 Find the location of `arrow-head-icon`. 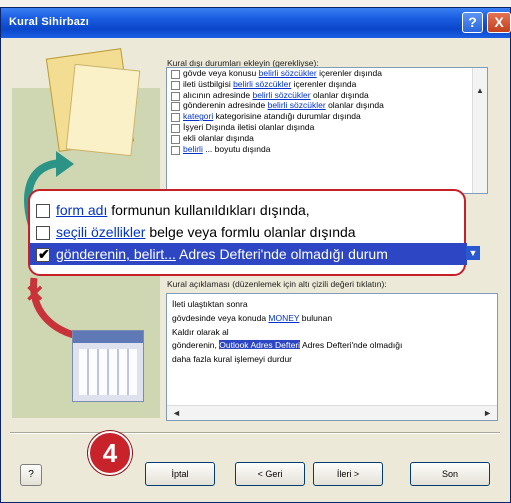

arrow-head-icon is located at coordinates (65, 164).